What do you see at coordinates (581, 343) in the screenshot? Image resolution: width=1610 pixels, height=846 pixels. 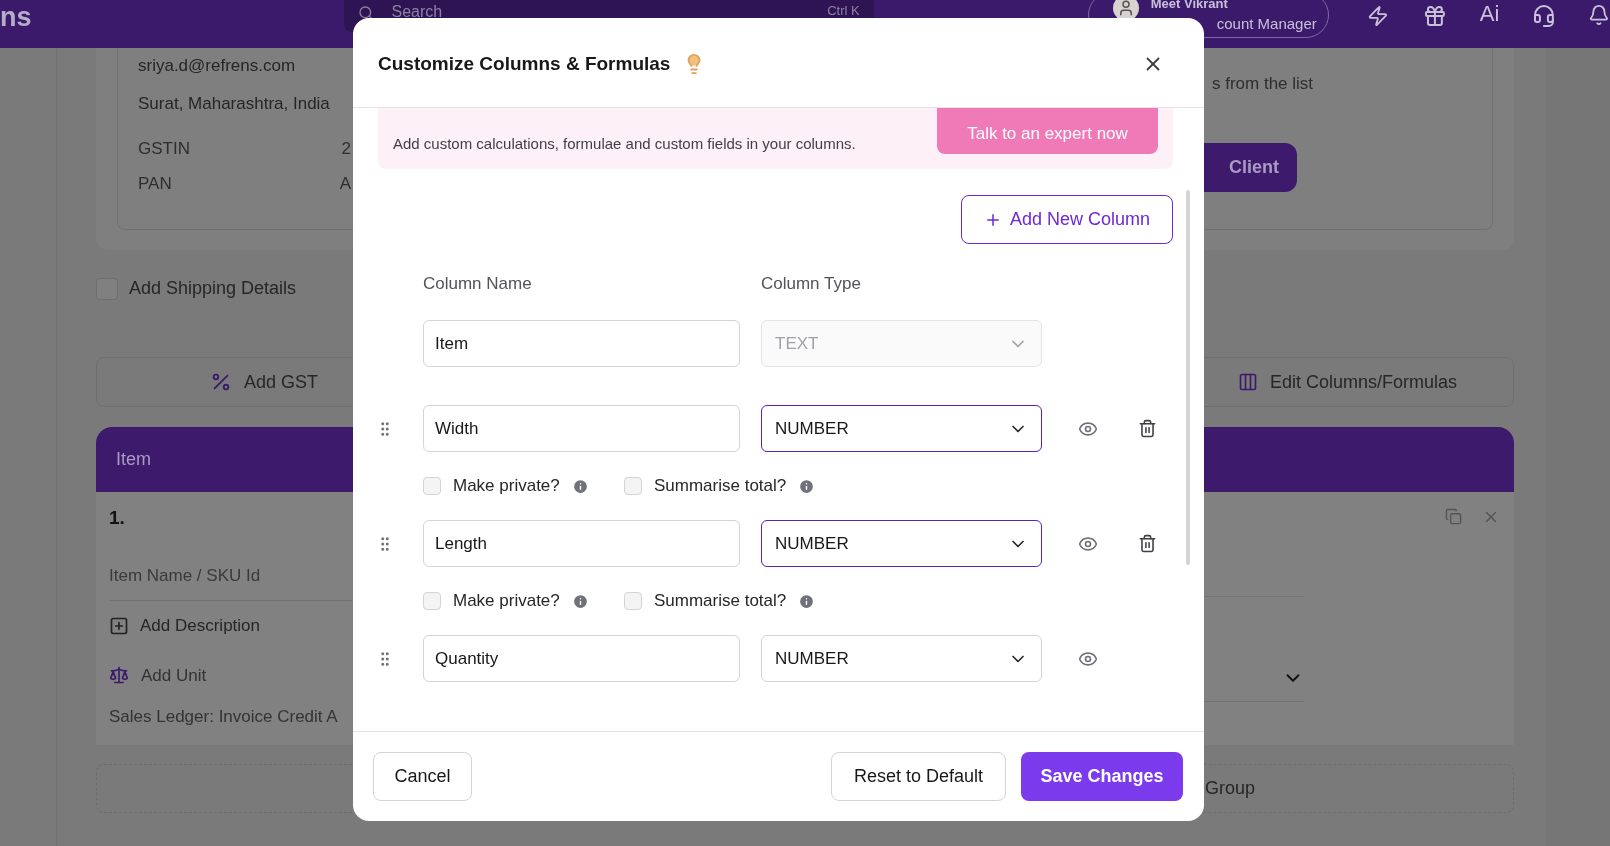 I see `column-name-field: Item` at bounding box center [581, 343].